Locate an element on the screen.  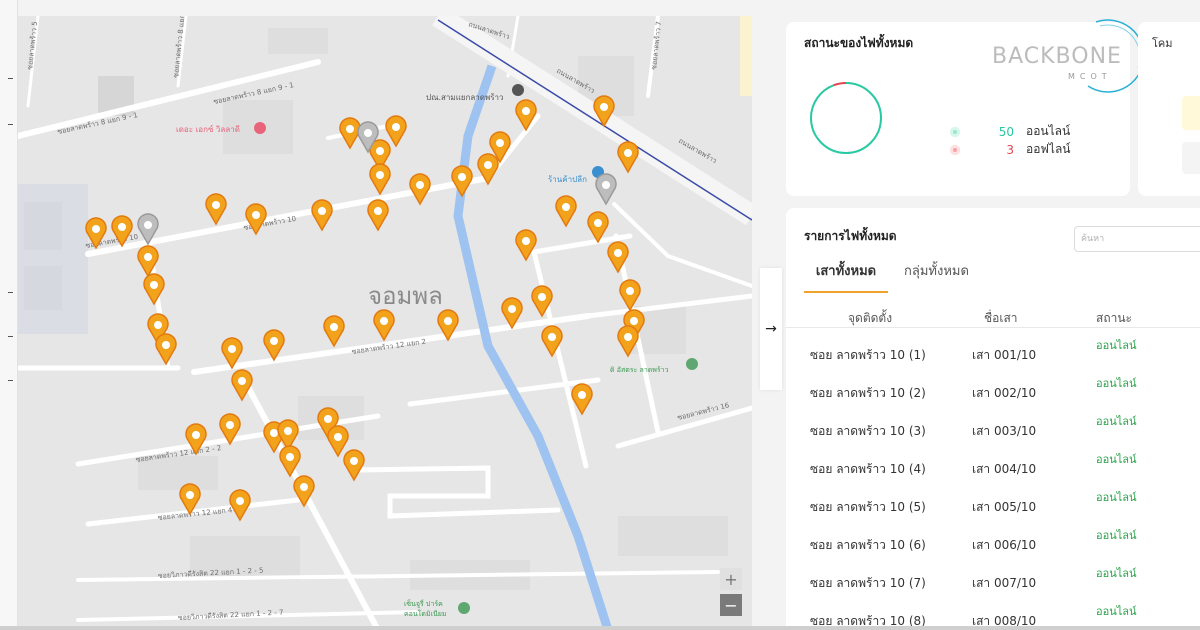
lamp-summary-card: โคม is located at coordinates (1169, 109).